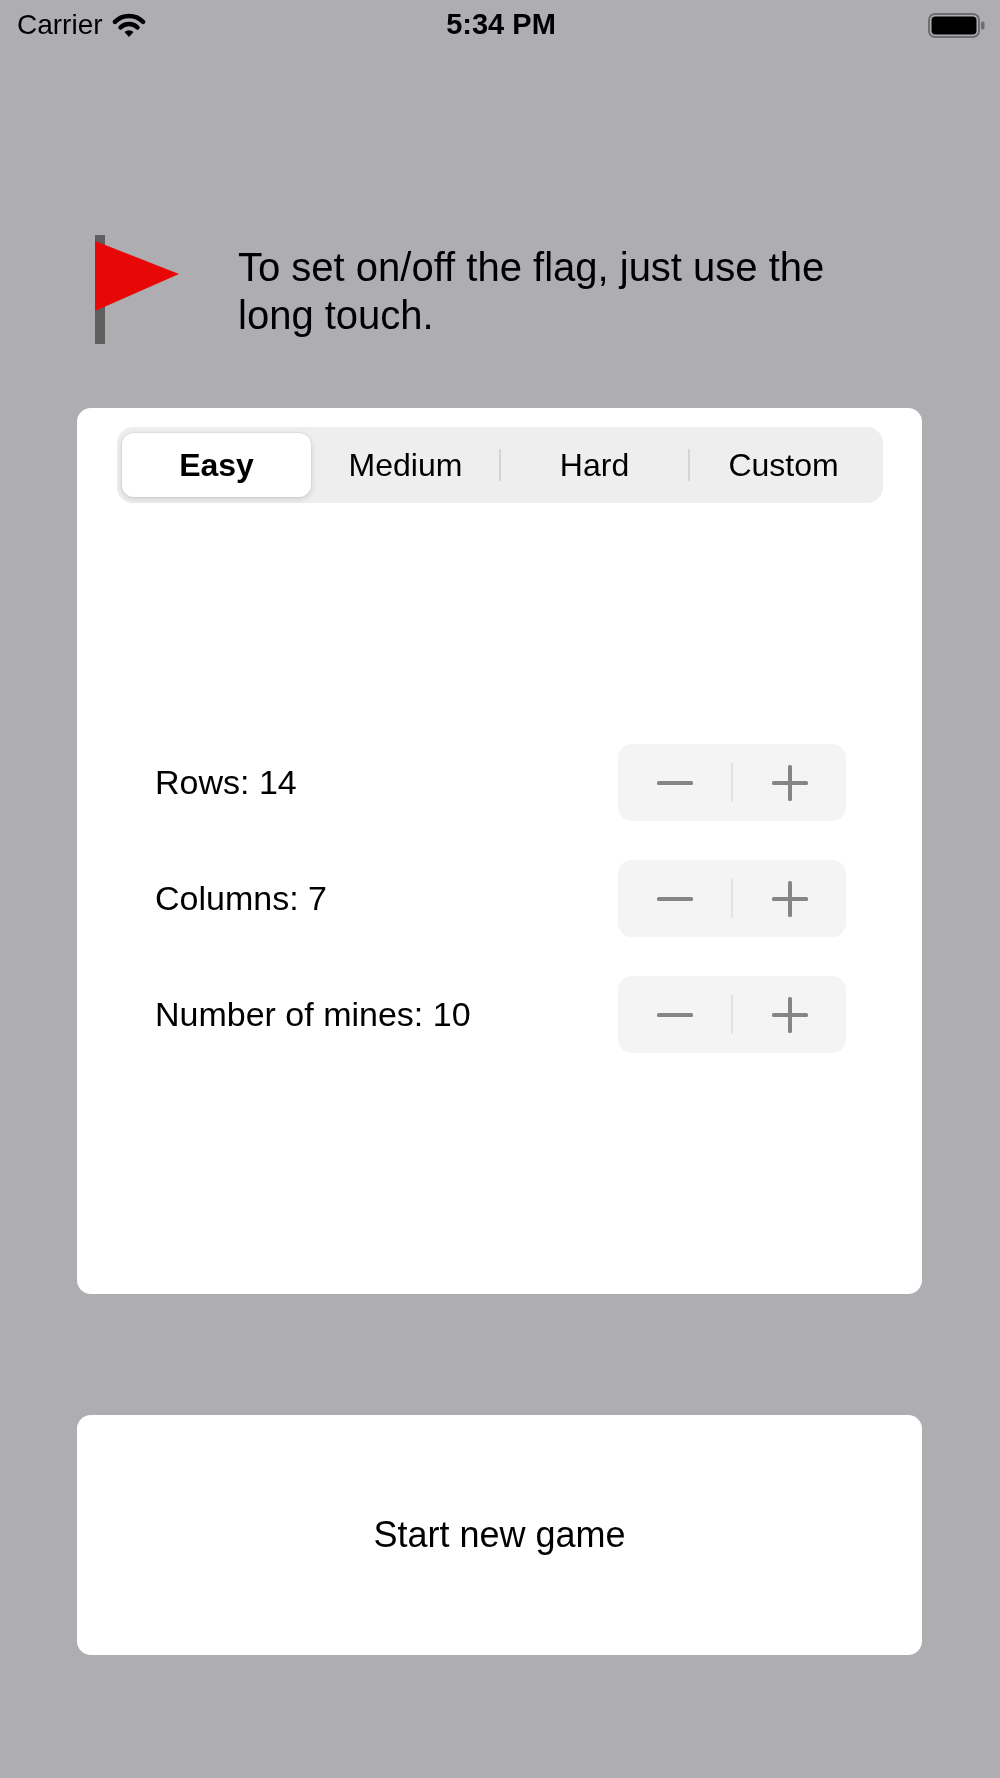 The height and width of the screenshot is (1778, 1000). I want to click on battery-icon, so click(956, 25).